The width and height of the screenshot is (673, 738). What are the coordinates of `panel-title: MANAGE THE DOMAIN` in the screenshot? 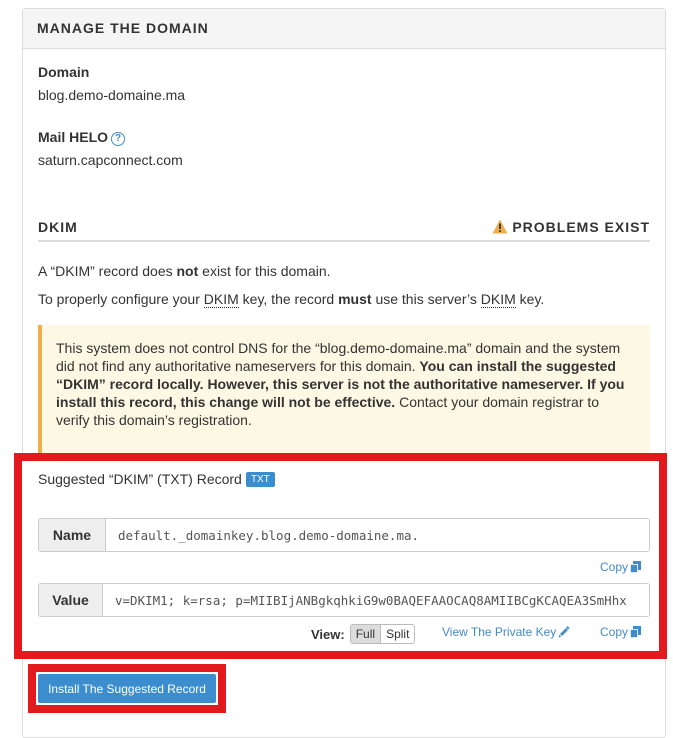 It's located at (344, 29).